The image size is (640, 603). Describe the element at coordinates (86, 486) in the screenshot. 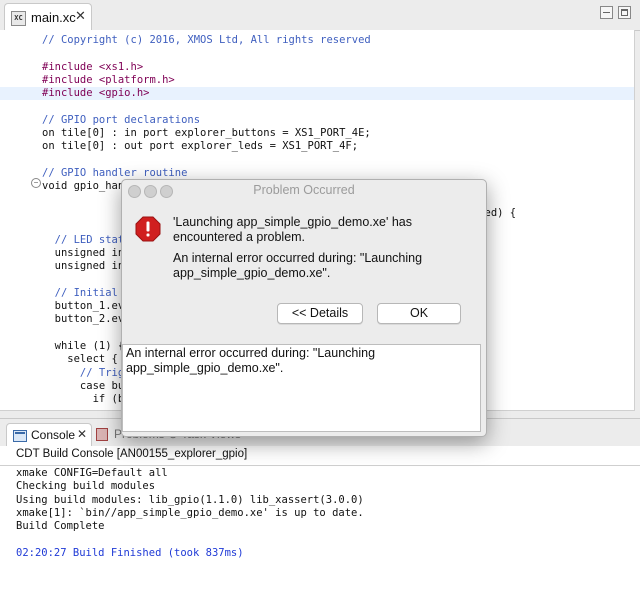

I see `console-line: Checking build modules` at that location.